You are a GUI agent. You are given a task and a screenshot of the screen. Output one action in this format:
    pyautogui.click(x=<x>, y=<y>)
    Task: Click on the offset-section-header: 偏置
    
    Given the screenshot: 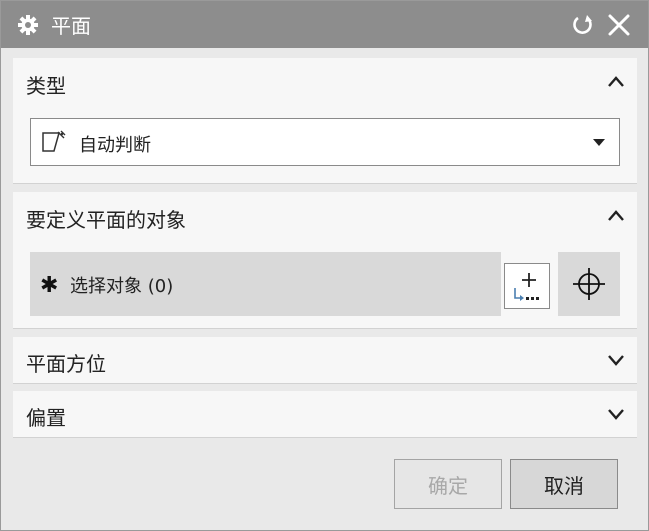 What is the action you would take?
    pyautogui.click(x=325, y=415)
    